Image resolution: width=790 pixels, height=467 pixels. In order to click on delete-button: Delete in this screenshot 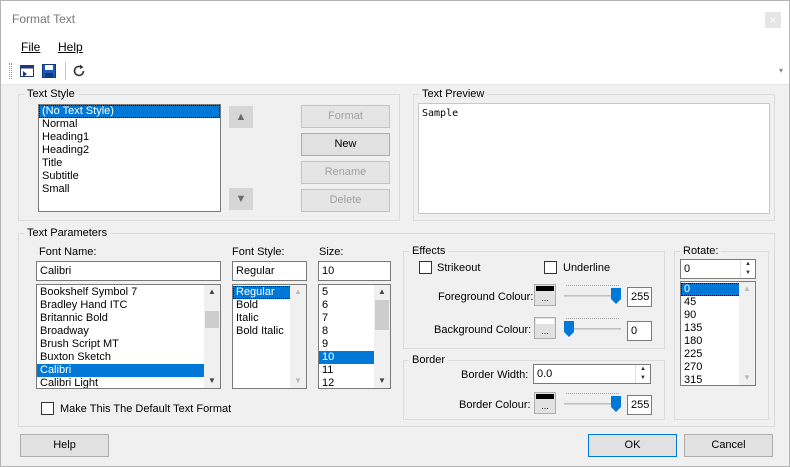, I will do `click(345, 200)`.